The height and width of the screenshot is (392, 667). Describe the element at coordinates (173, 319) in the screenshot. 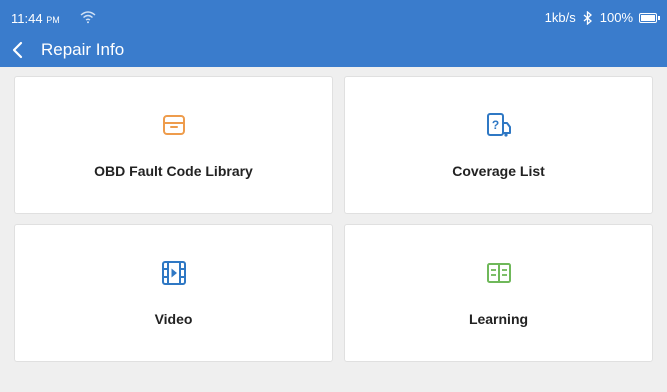

I see `video-label: Video` at that location.